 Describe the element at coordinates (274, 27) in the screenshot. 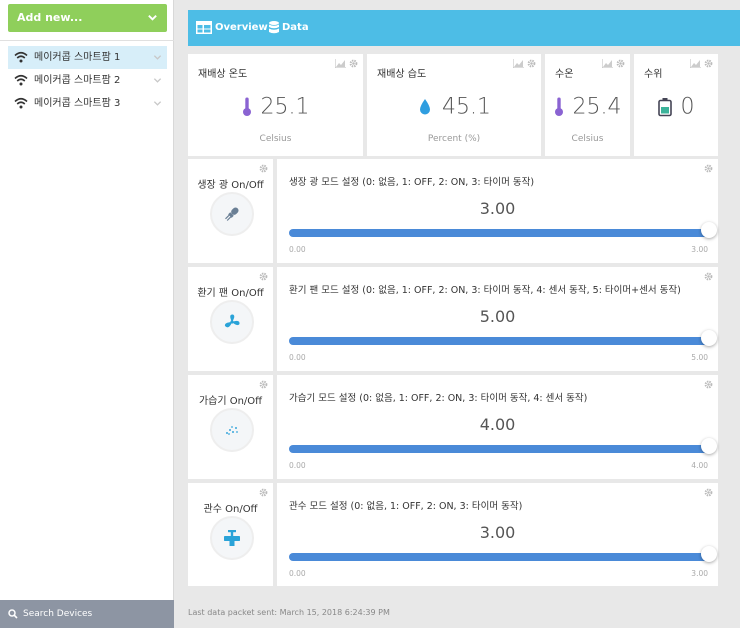

I see `database-icon` at that location.